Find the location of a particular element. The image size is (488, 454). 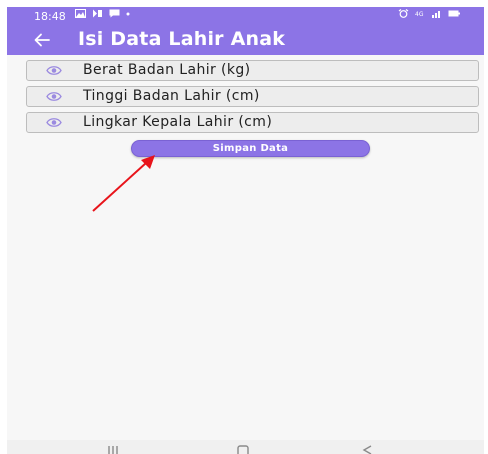

play-icon is located at coordinates (97, 13).